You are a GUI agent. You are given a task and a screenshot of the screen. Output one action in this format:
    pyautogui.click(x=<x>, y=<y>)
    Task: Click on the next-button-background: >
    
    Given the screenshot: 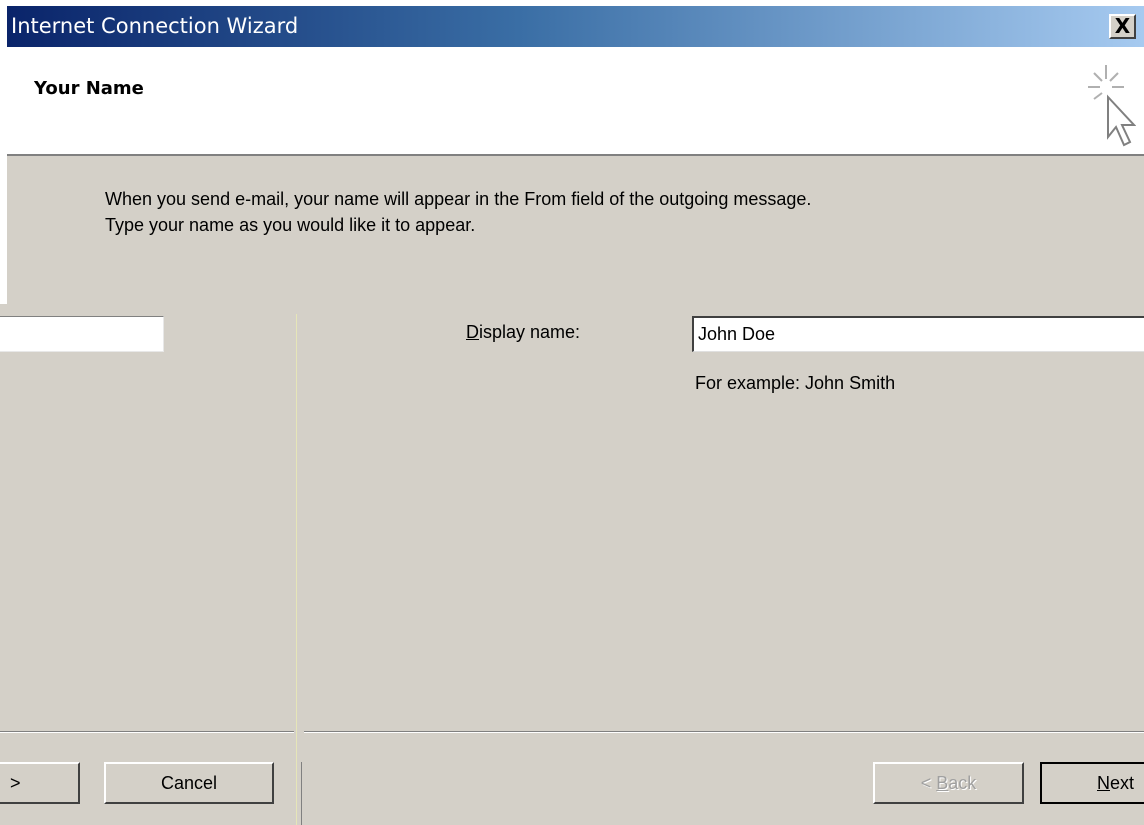 What is the action you would take?
    pyautogui.click(x=40, y=783)
    